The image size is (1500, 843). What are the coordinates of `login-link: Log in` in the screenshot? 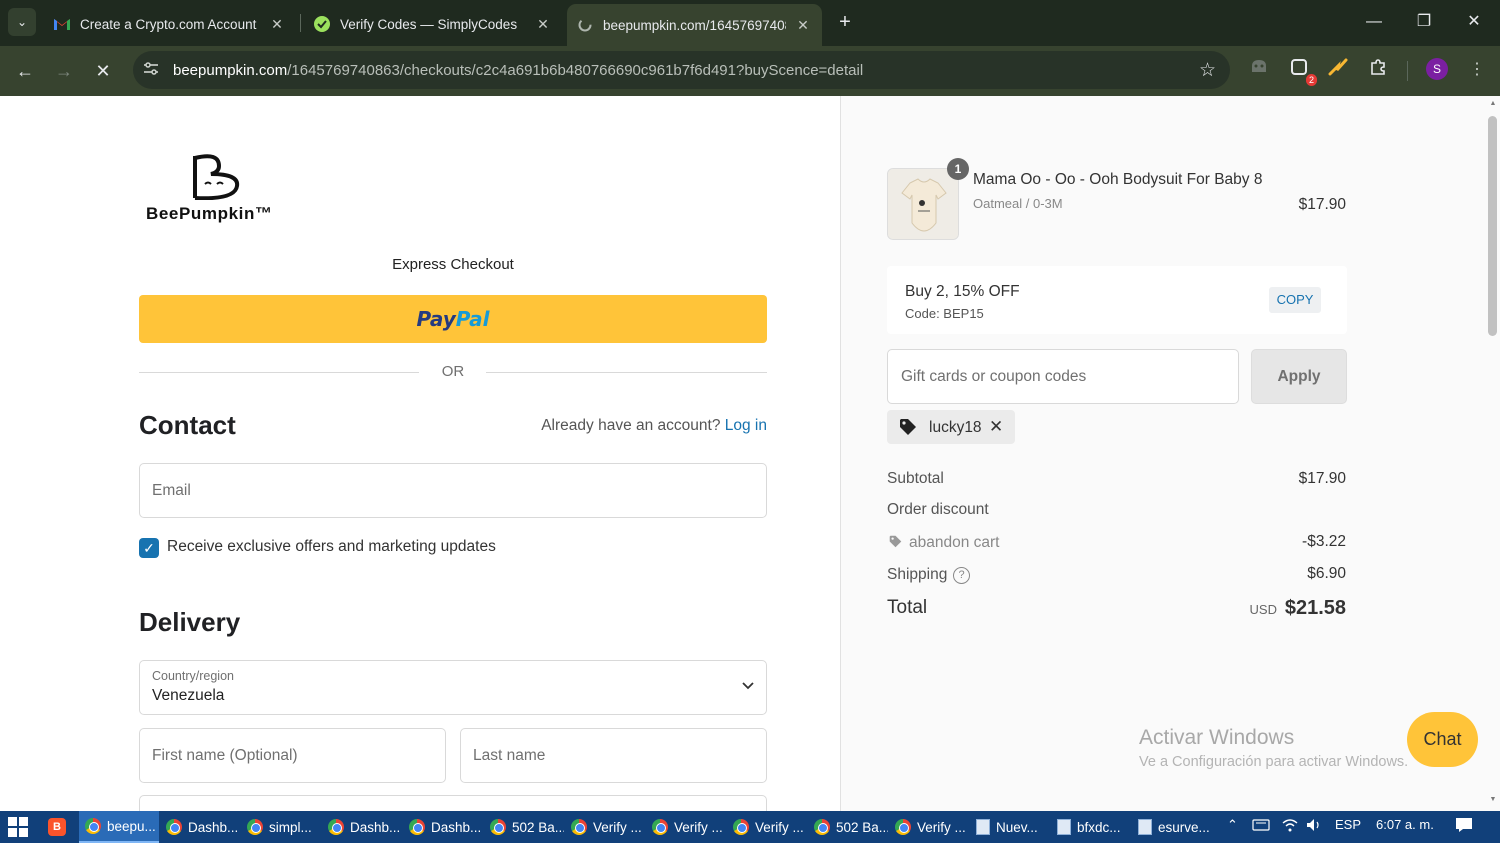 It's located at (746, 425).